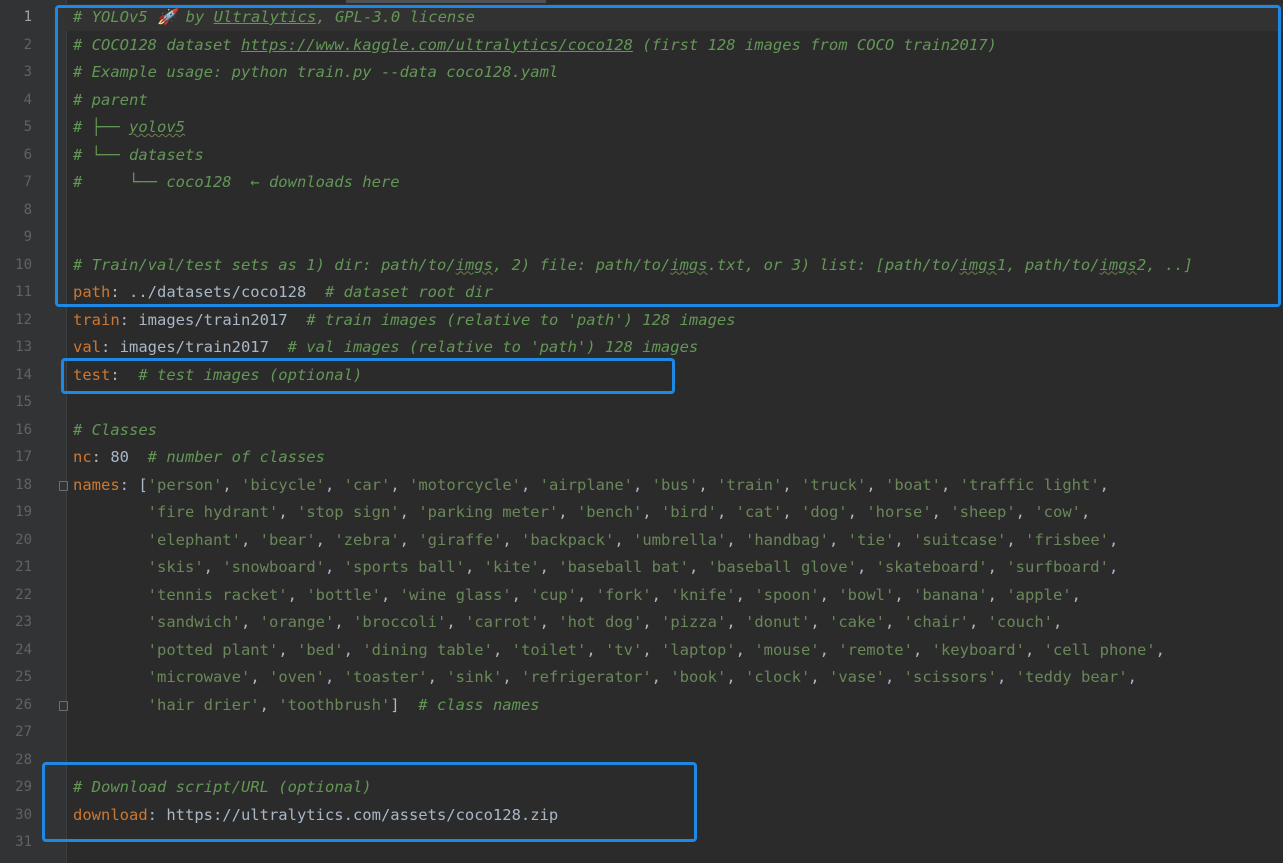 This screenshot has height=863, width=1283. Describe the element at coordinates (343, 594) in the screenshot. I see `code-token: 'bottle'` at that location.